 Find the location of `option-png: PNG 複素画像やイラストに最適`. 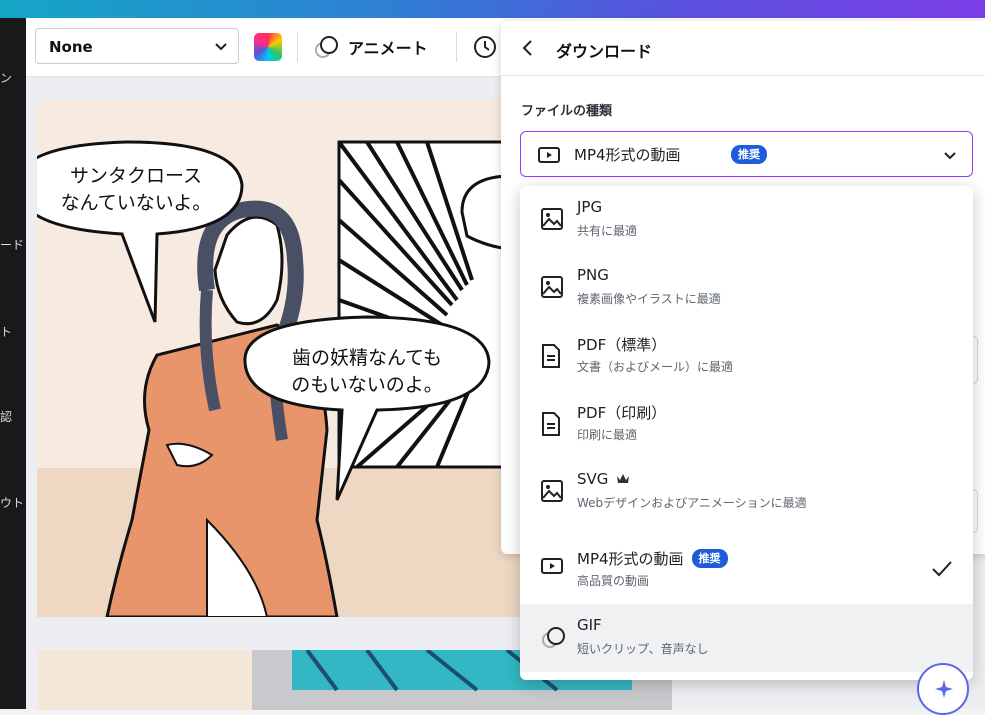

option-png: PNG 複素画像やイラストに最適 is located at coordinates (746, 288).